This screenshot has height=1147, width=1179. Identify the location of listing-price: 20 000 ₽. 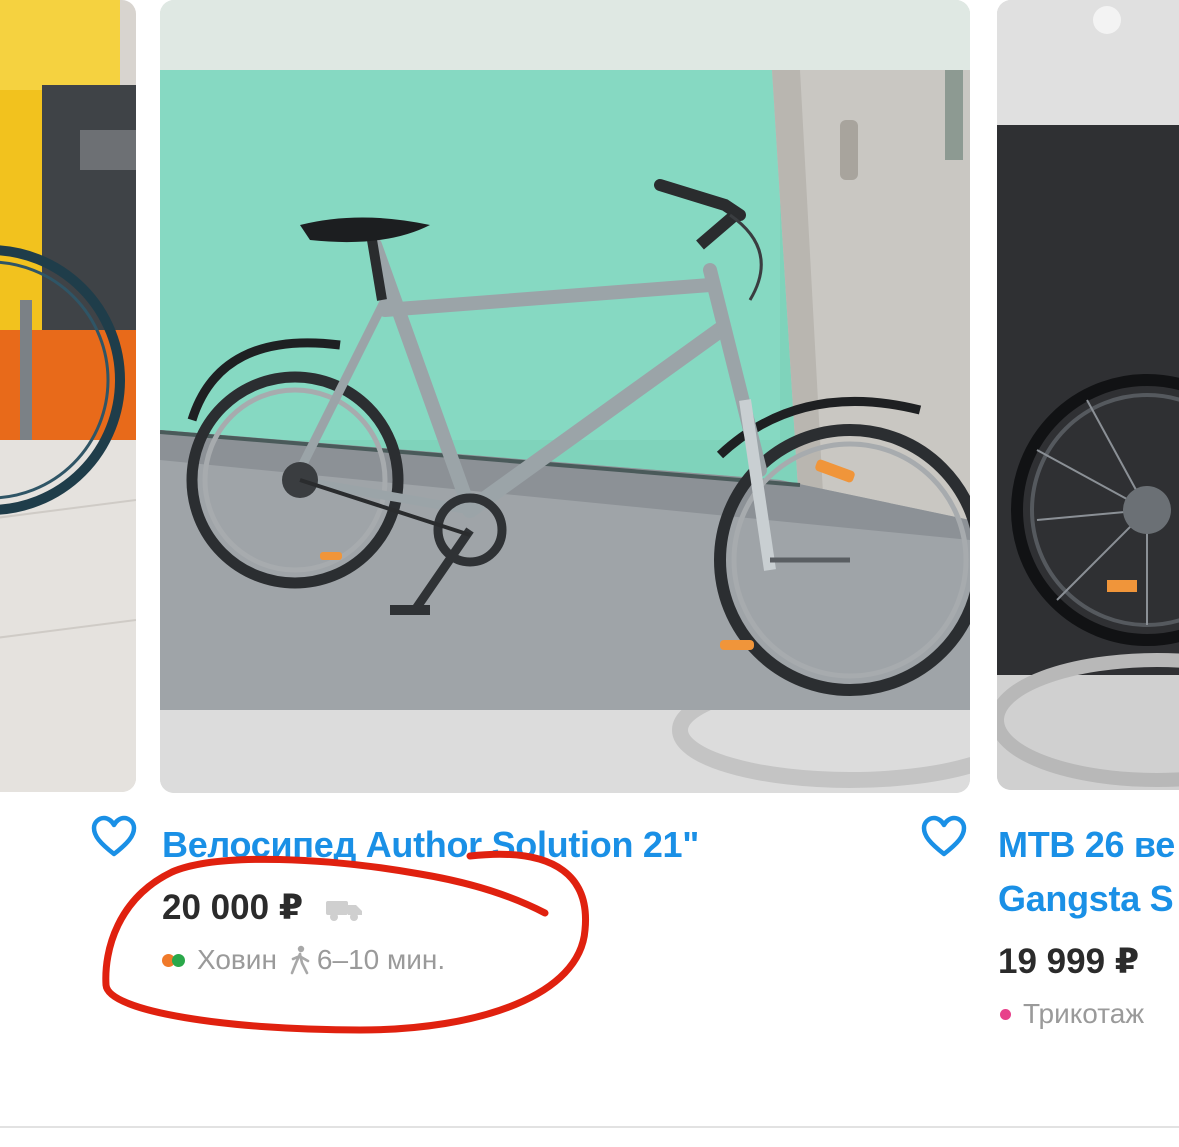
(263, 908).